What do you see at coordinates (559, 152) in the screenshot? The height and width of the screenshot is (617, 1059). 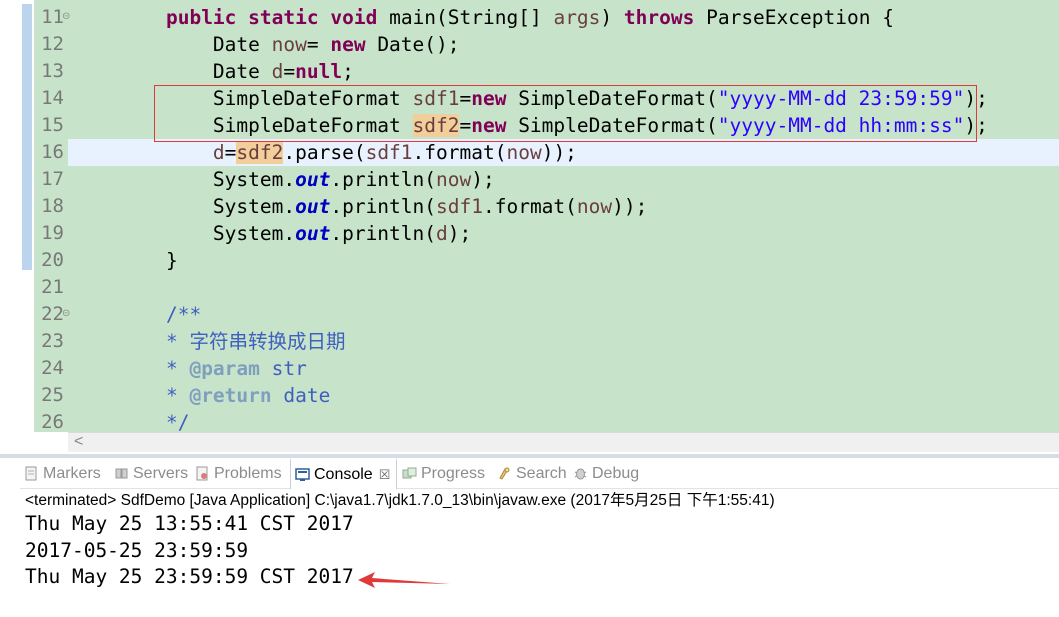 I see `code-token: ));` at bounding box center [559, 152].